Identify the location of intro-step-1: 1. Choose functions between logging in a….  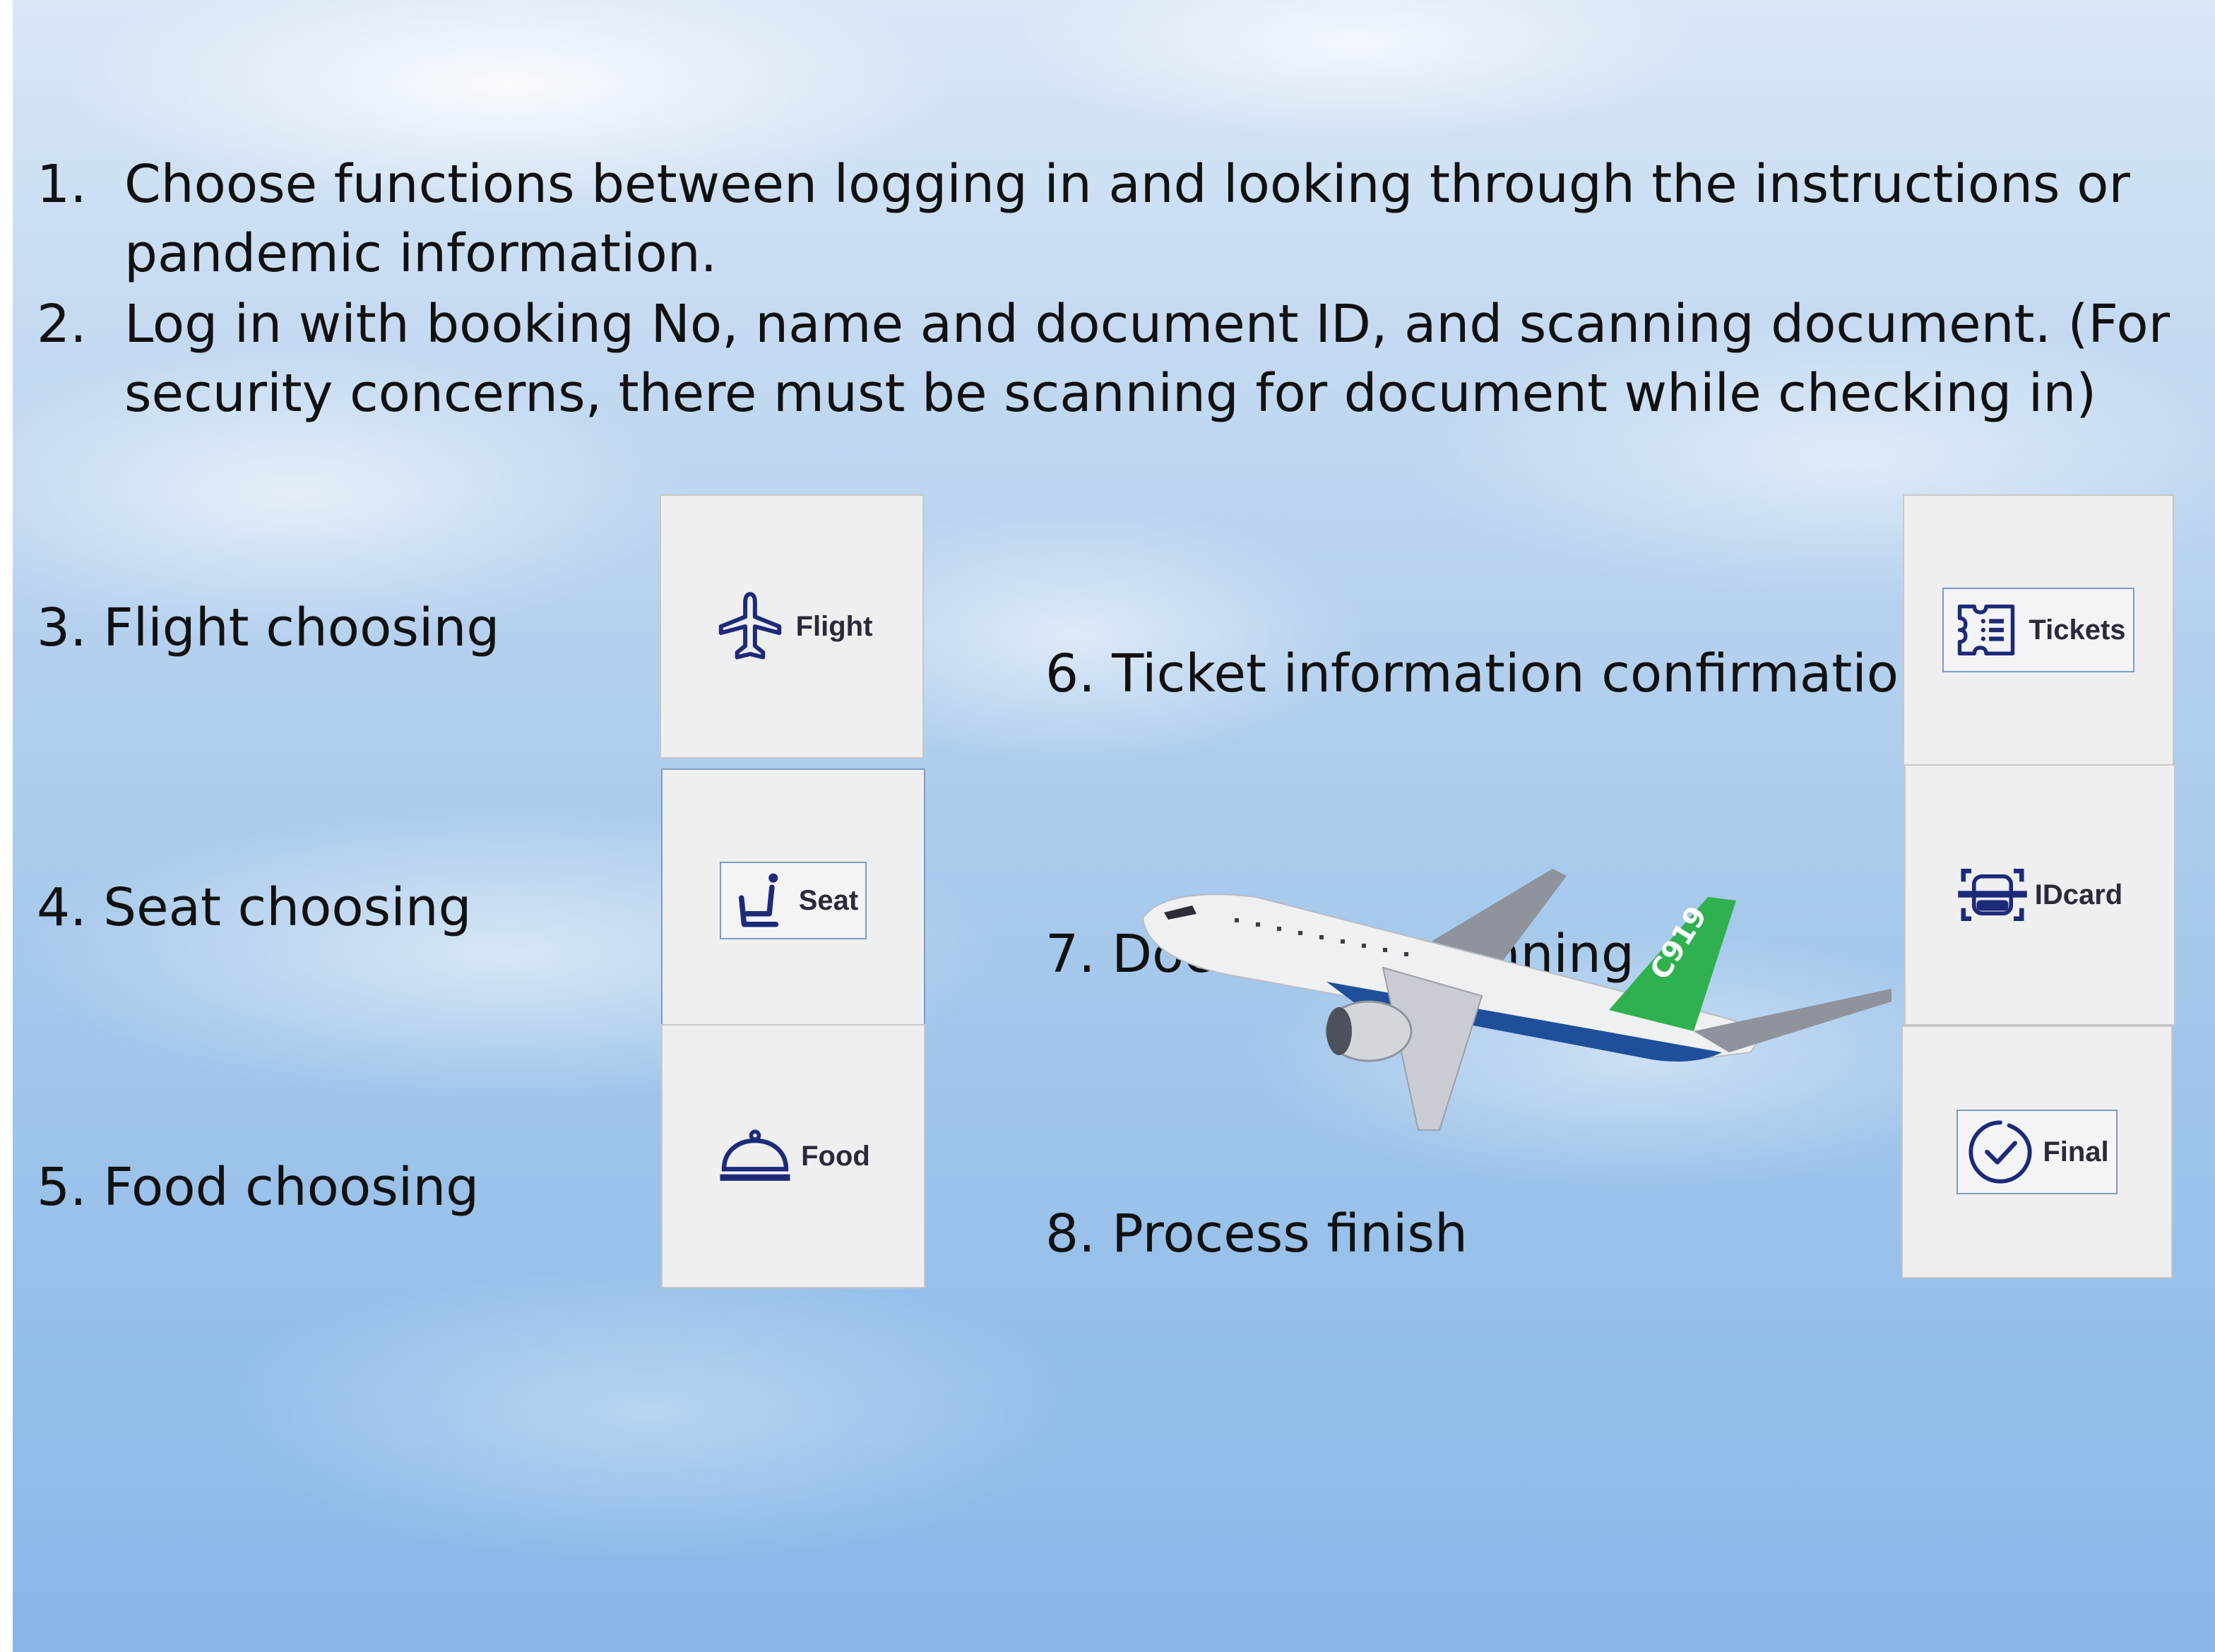
(1096, 219).